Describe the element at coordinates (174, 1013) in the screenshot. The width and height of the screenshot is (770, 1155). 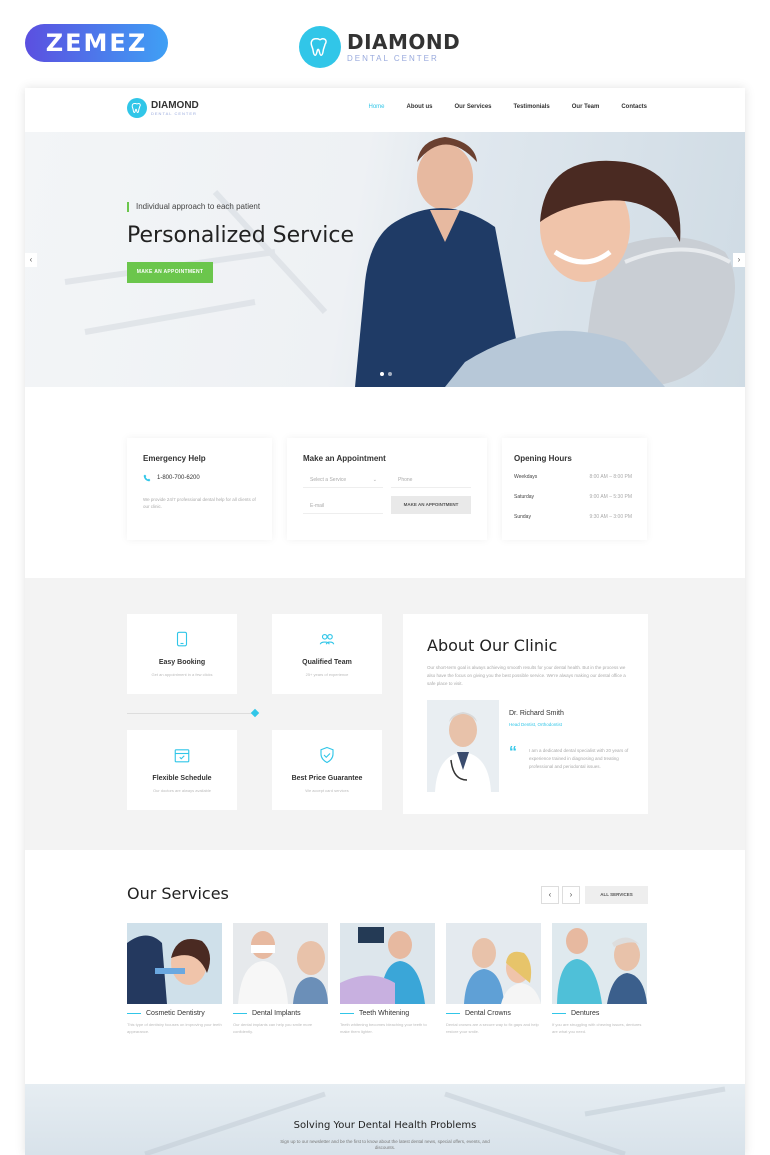
I see `service-title: Cosmetic Dentistry` at that location.